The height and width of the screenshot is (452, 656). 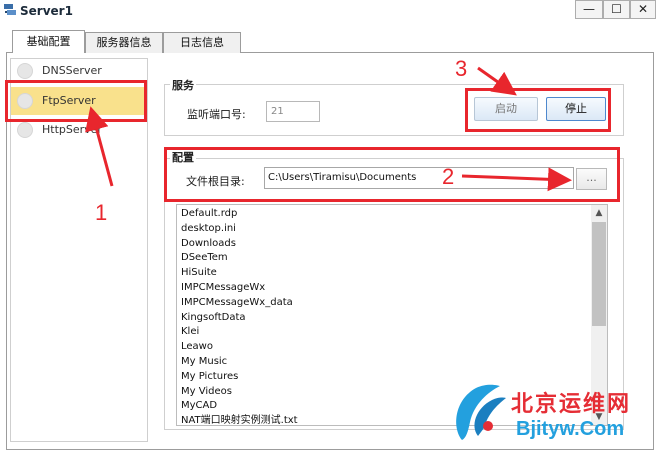 I want to click on scrollbar-thumb, so click(x=599, y=274).